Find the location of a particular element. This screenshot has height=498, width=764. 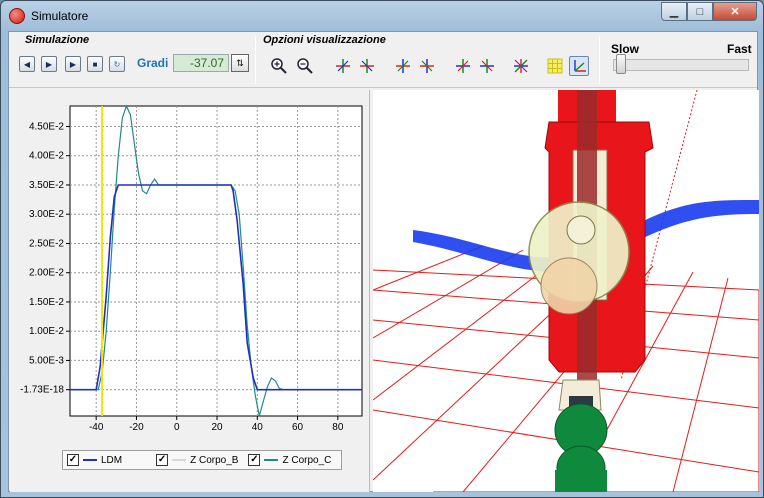

rotate-x-pos-button is located at coordinates (367, 66).